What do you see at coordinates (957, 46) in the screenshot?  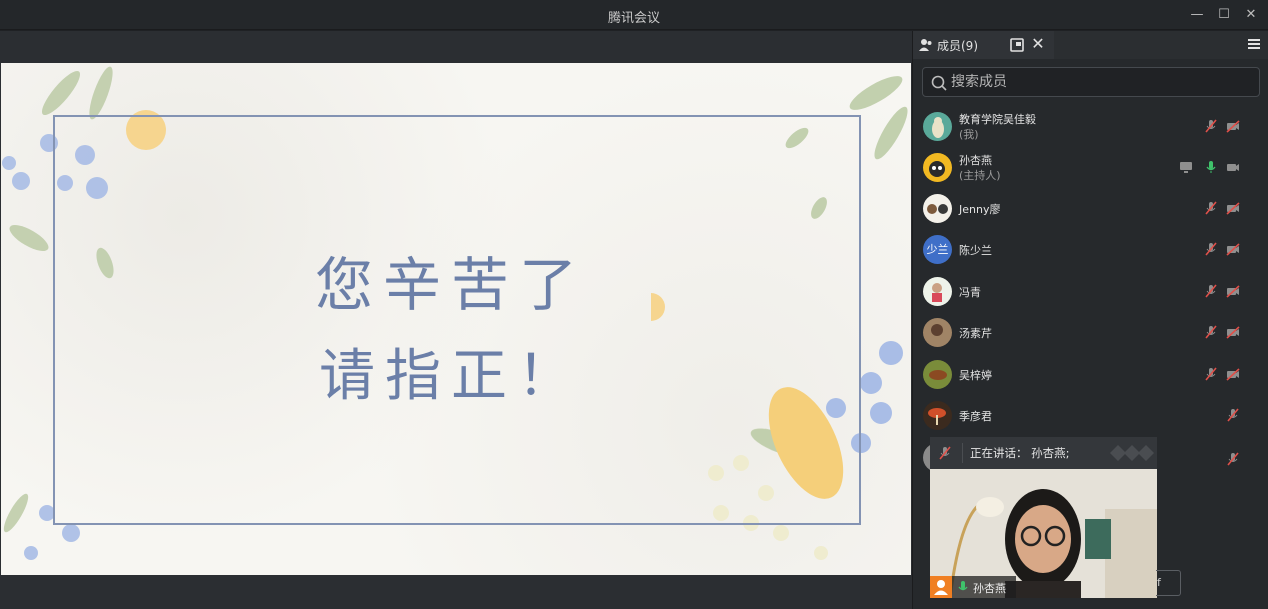 I see `members-tab-label: 成员(9)` at bounding box center [957, 46].